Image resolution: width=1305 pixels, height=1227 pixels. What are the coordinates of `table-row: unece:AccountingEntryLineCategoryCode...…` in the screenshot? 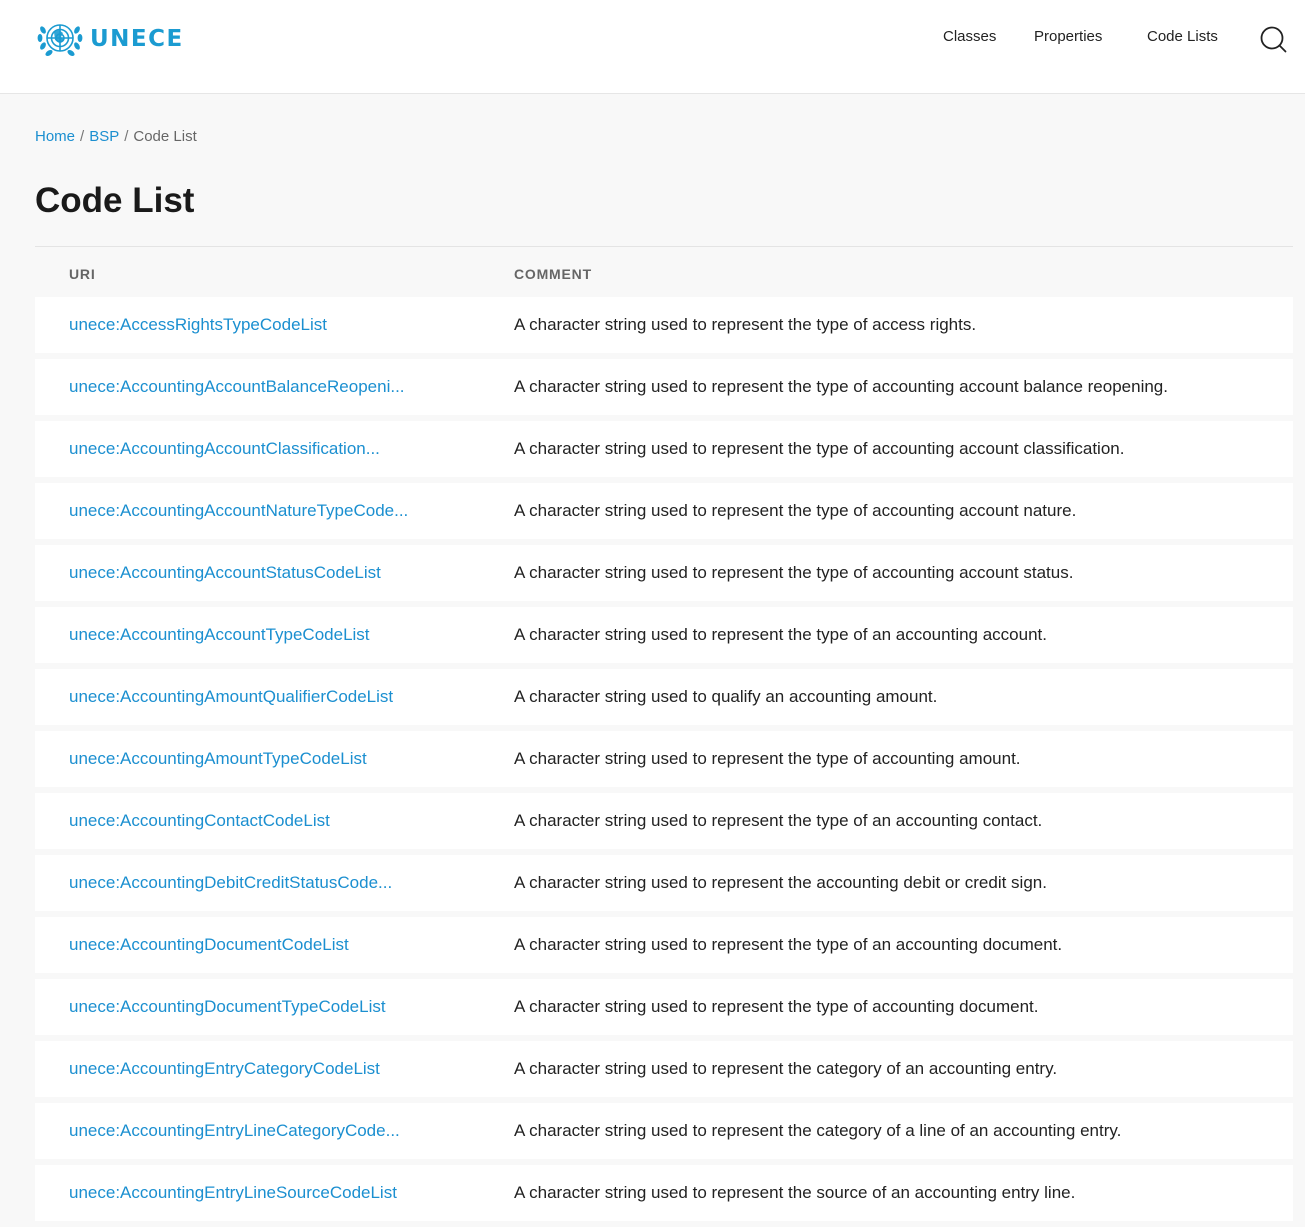 It's located at (664, 1131).